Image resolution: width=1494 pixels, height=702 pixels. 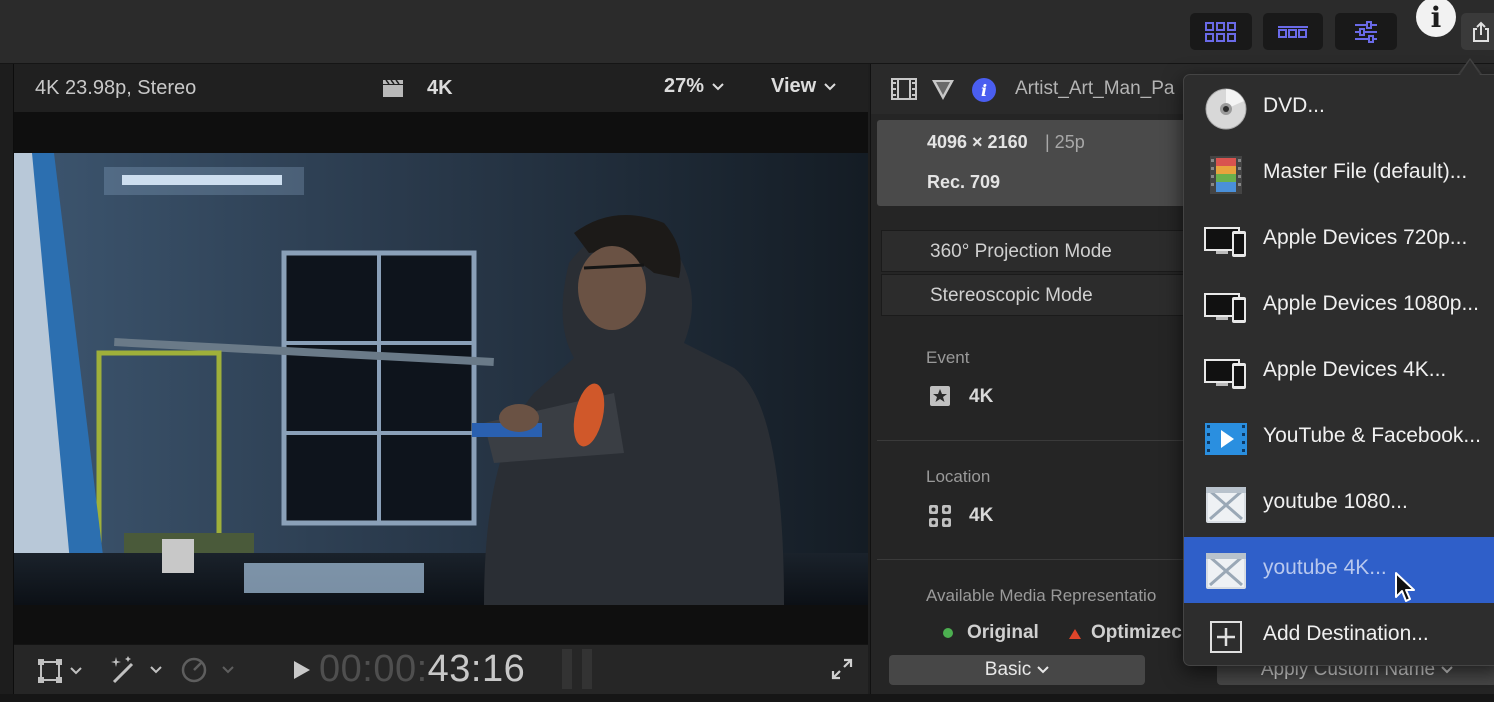 I want to click on info-tab-icon: i, so click(x=984, y=92).